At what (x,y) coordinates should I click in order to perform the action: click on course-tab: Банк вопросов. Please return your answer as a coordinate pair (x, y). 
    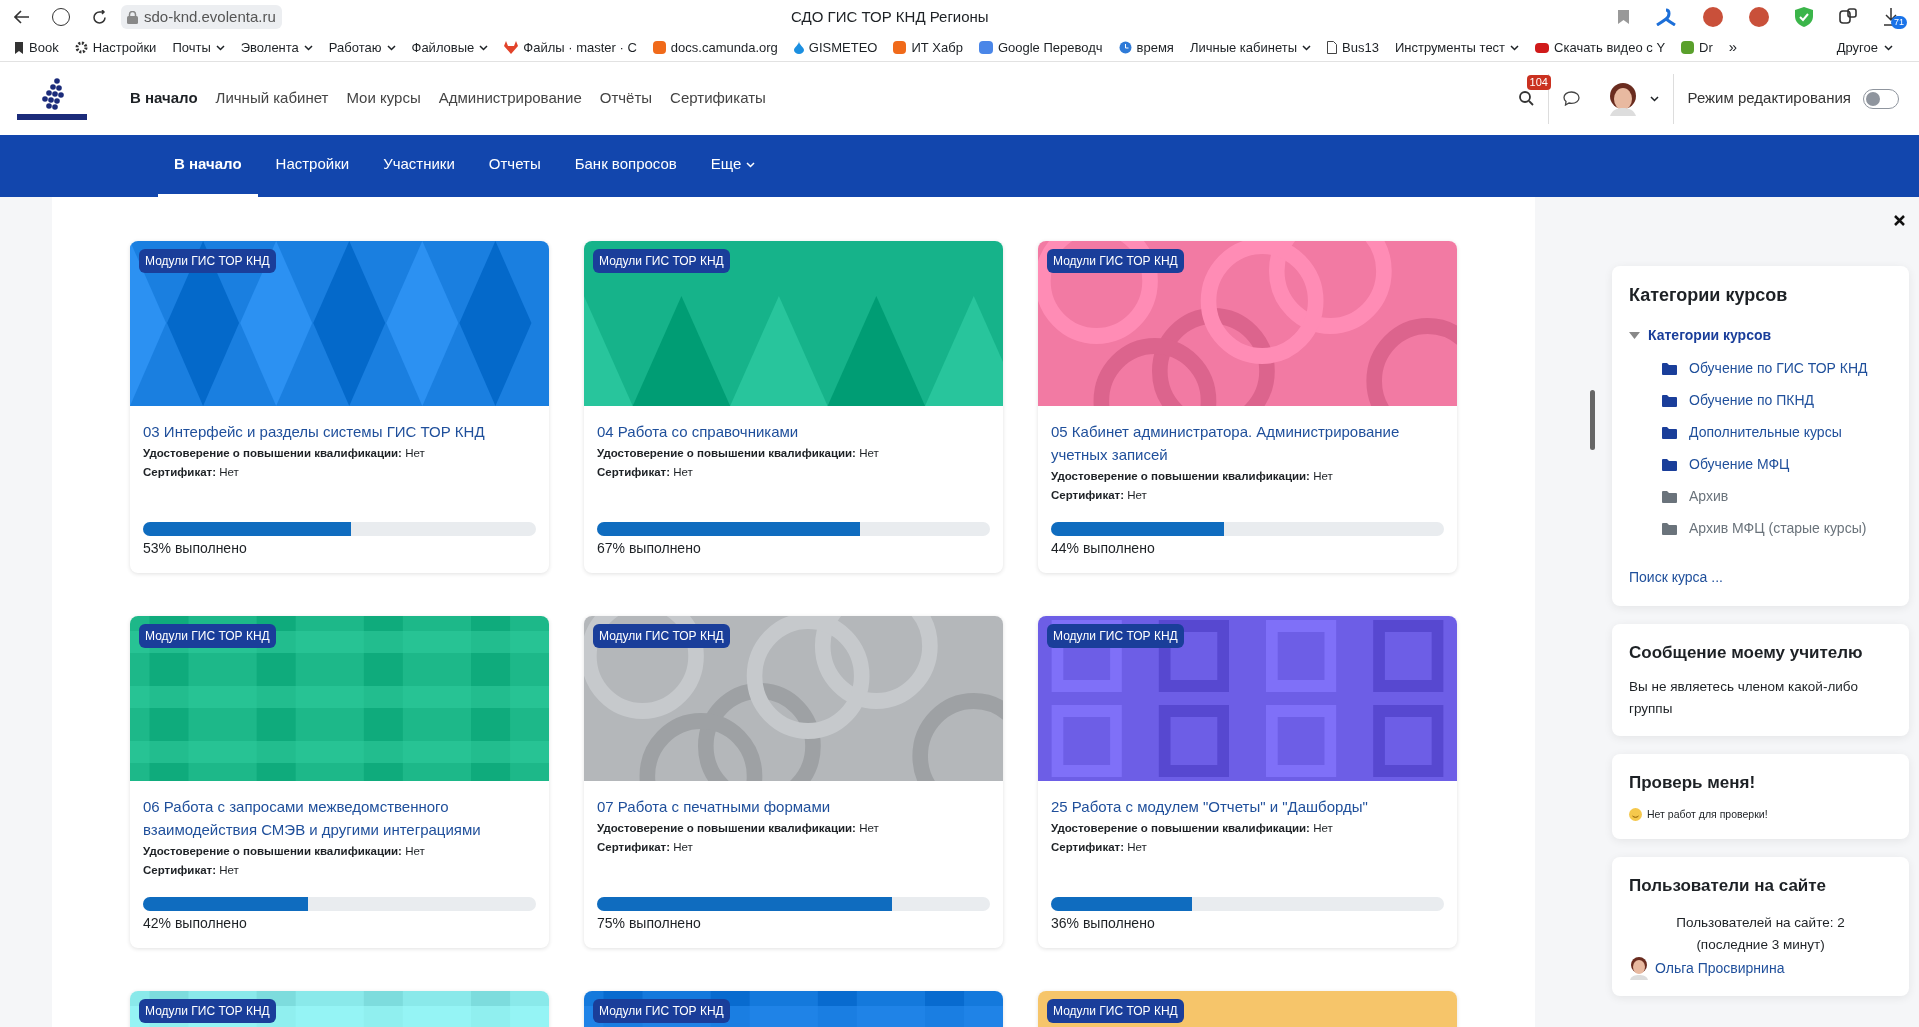
    Looking at the image, I should click on (625, 166).